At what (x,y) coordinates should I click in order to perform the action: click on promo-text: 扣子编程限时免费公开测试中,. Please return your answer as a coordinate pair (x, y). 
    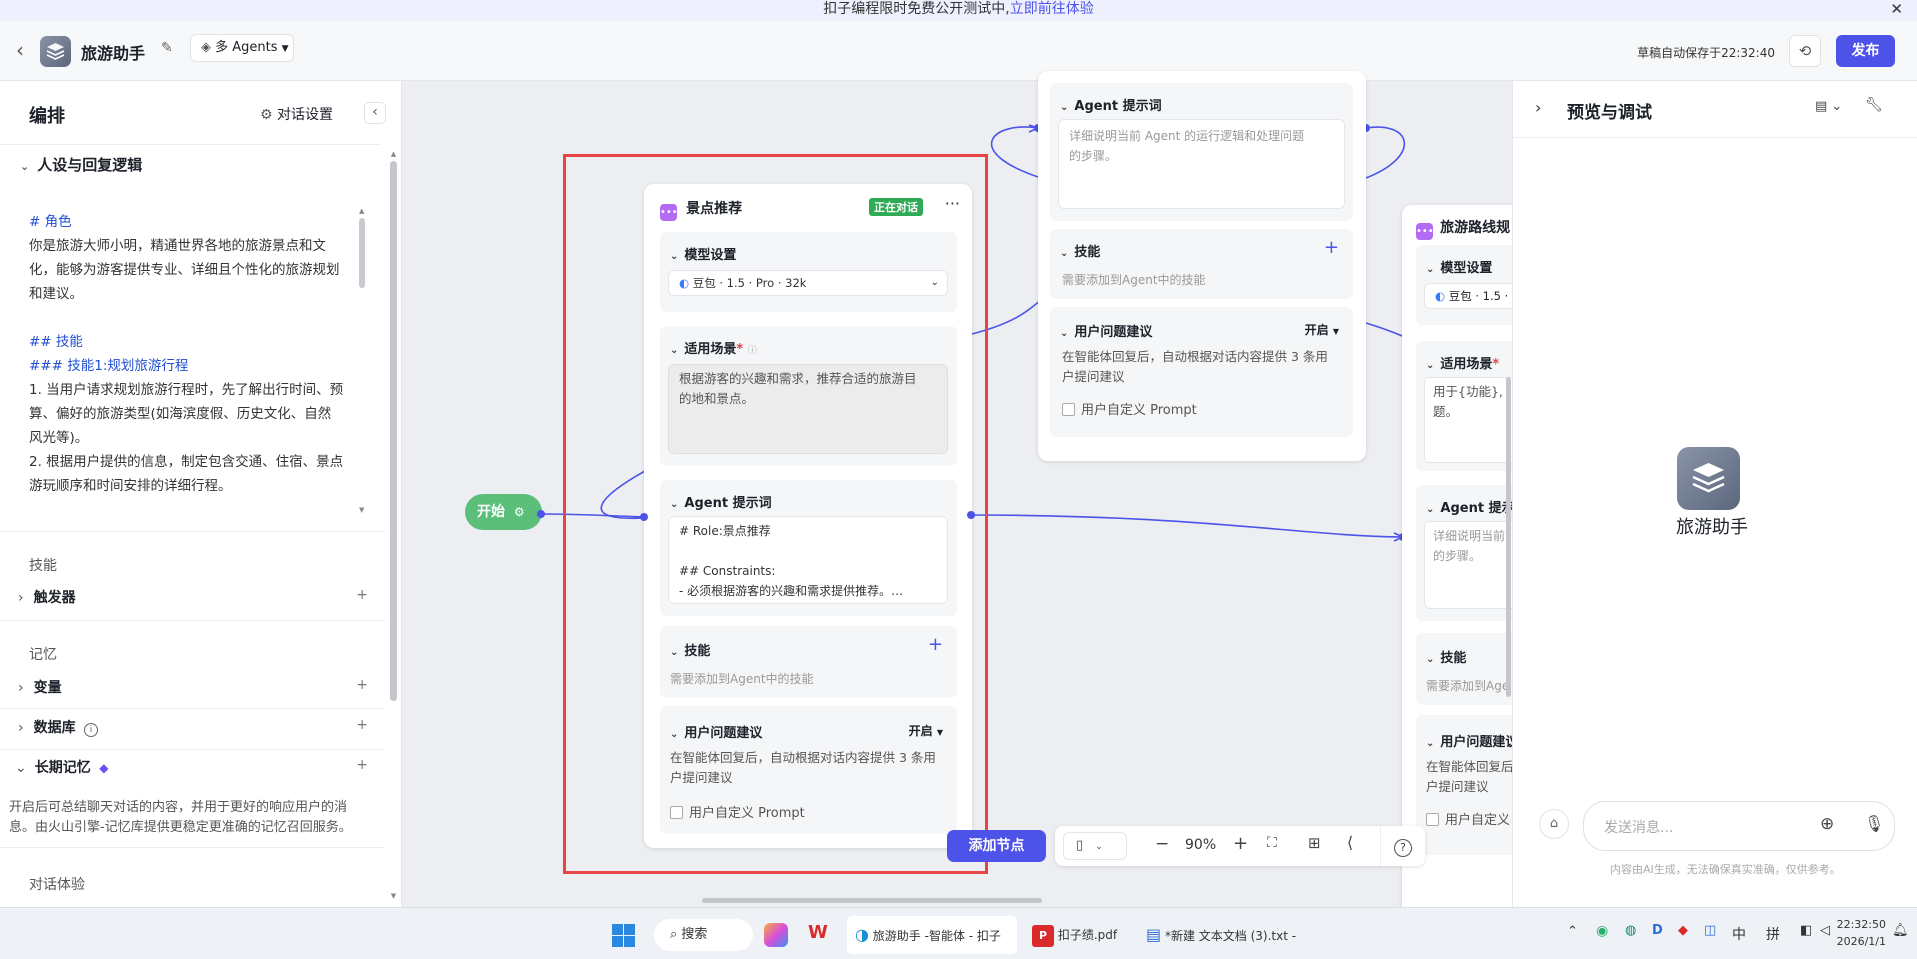
    Looking at the image, I should click on (916, 9).